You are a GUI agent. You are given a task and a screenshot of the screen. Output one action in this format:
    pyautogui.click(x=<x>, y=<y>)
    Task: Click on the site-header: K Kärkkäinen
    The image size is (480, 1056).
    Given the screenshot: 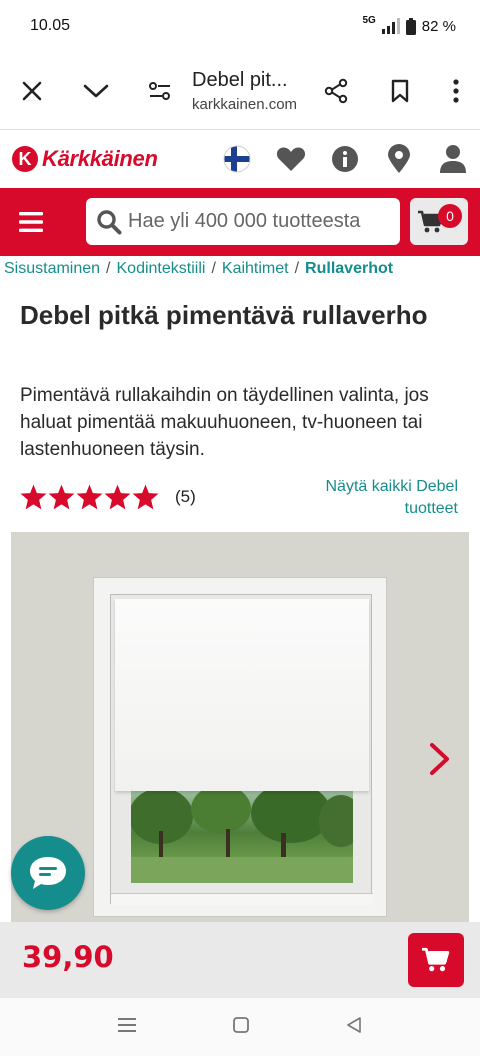 What is the action you would take?
    pyautogui.click(x=240, y=159)
    